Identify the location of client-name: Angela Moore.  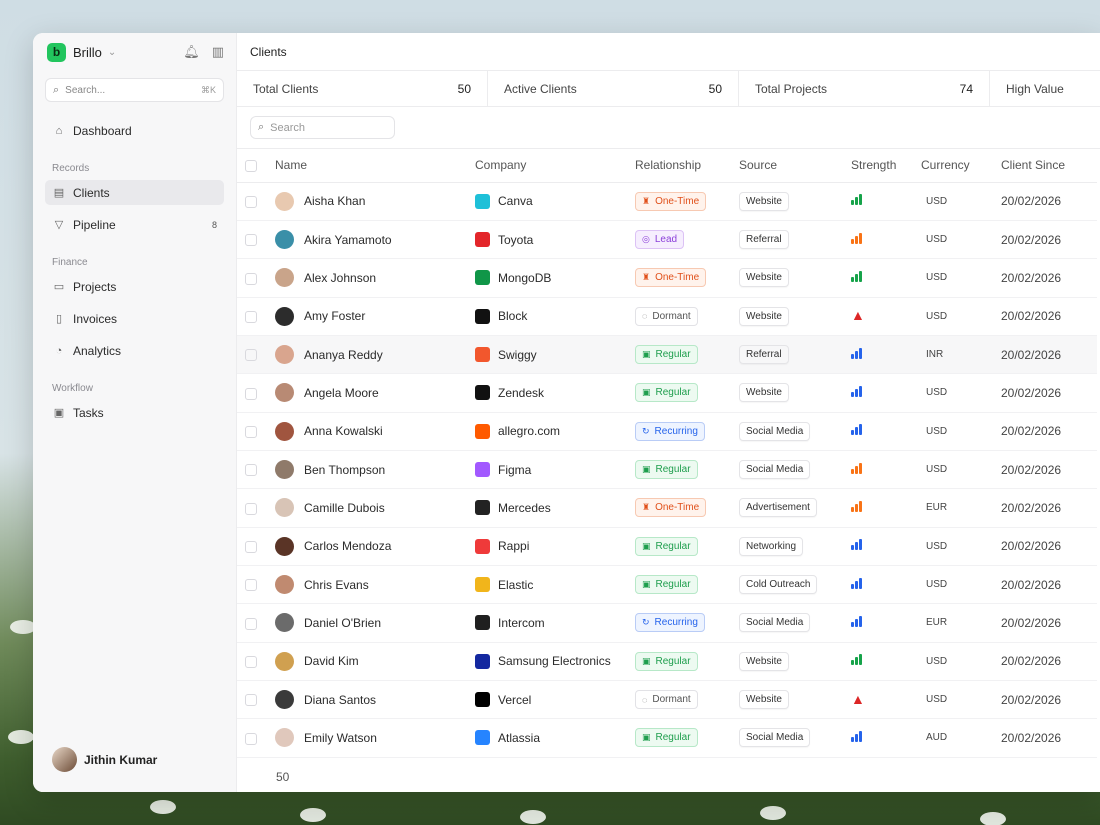
(341, 393).